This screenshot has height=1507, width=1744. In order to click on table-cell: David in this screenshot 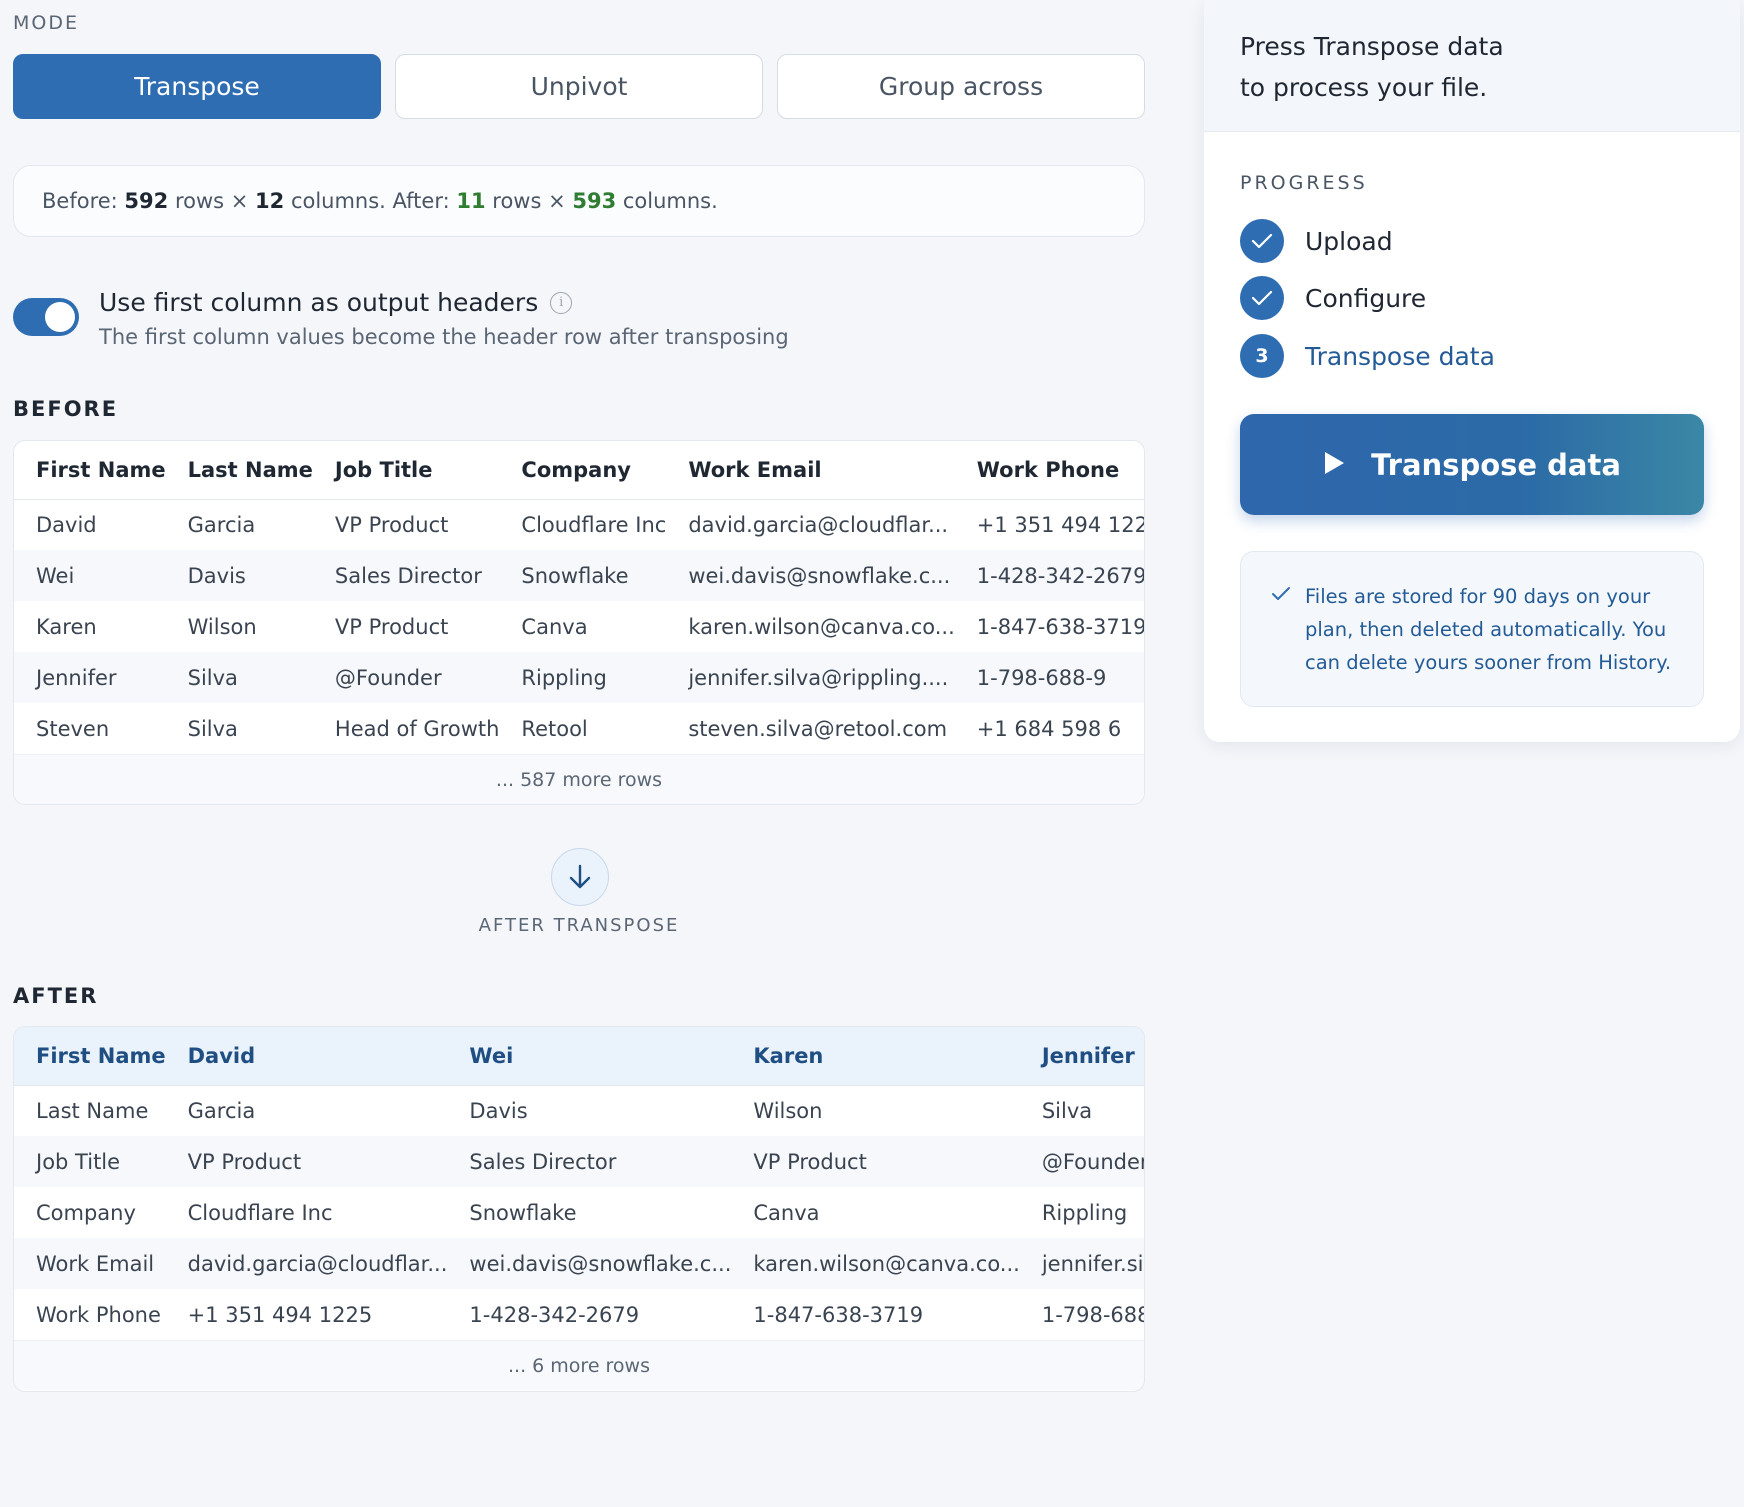, I will do `click(66, 524)`.